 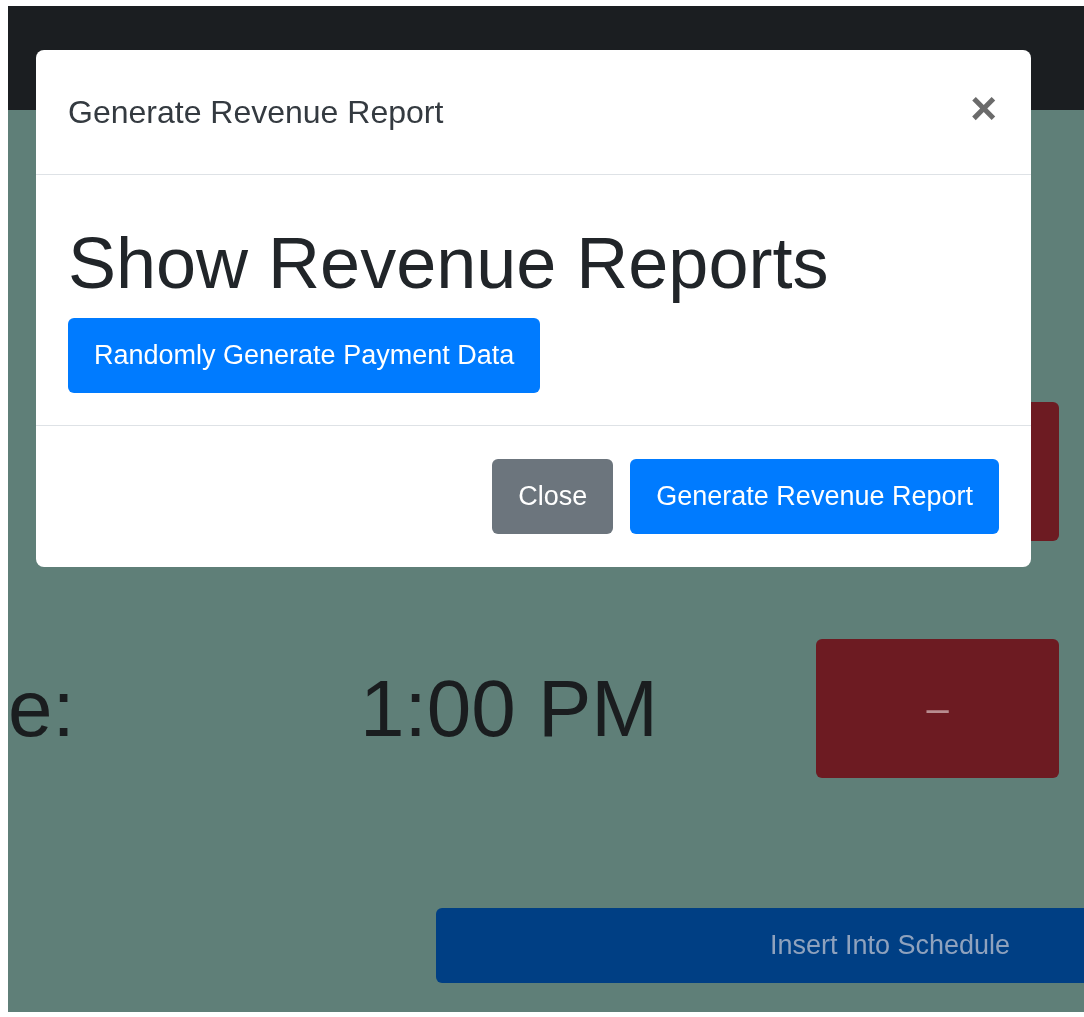 What do you see at coordinates (553, 497) in the screenshot?
I see `close-button: Close` at bounding box center [553, 497].